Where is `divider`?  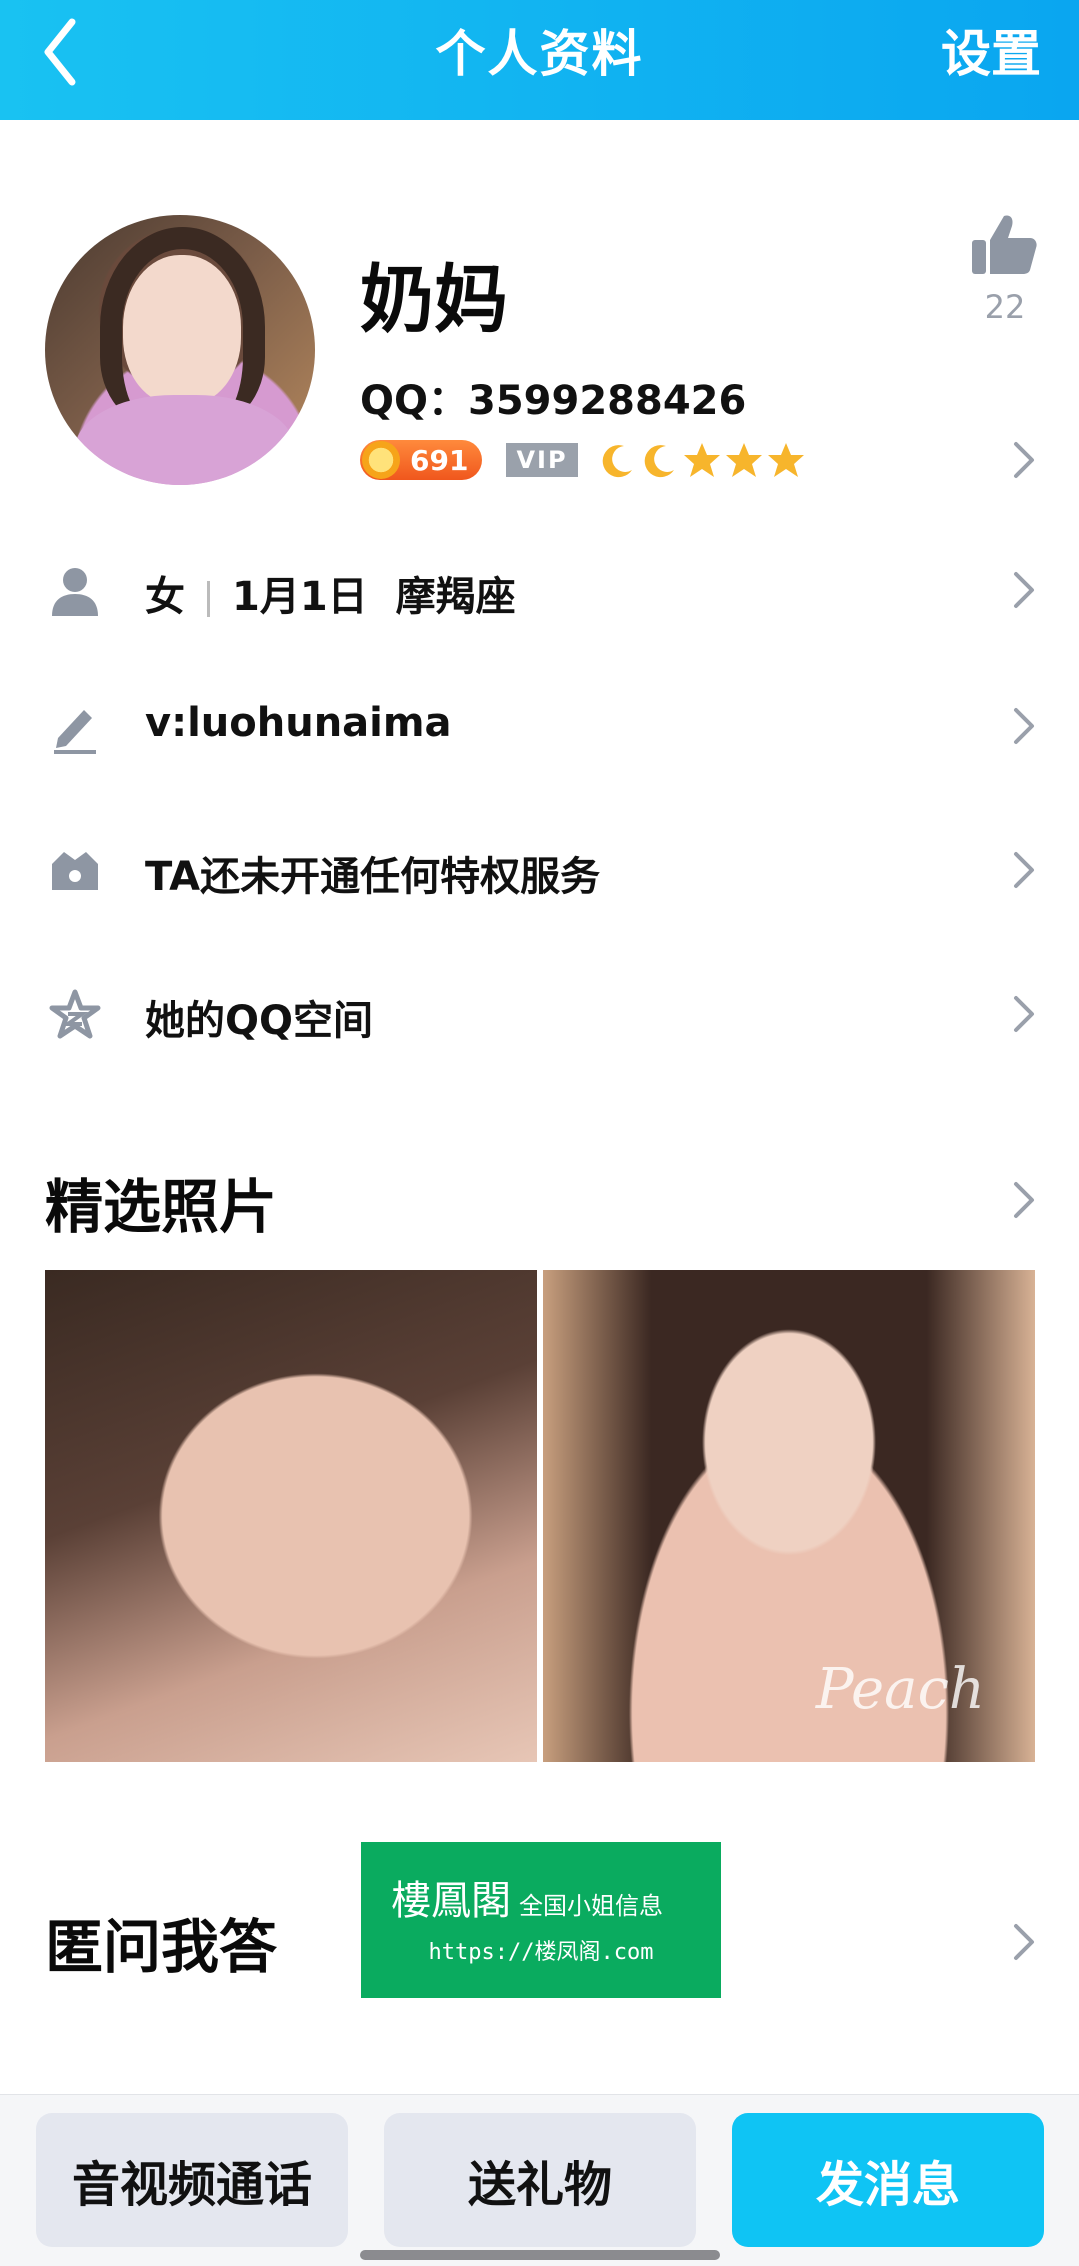 divider is located at coordinates (208, 599).